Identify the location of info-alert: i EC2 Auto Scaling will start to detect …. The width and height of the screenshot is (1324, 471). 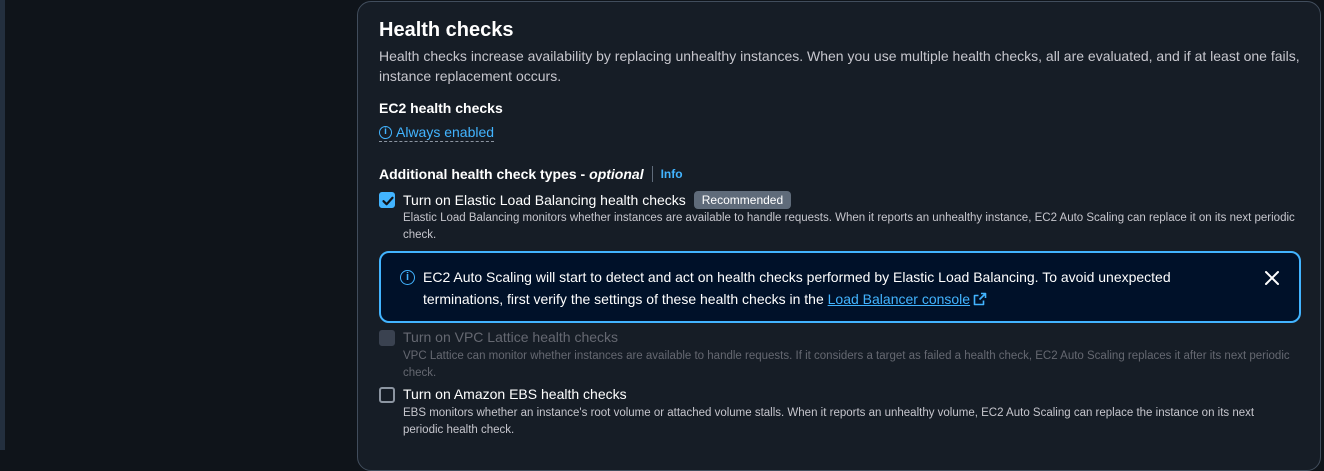
(840, 287).